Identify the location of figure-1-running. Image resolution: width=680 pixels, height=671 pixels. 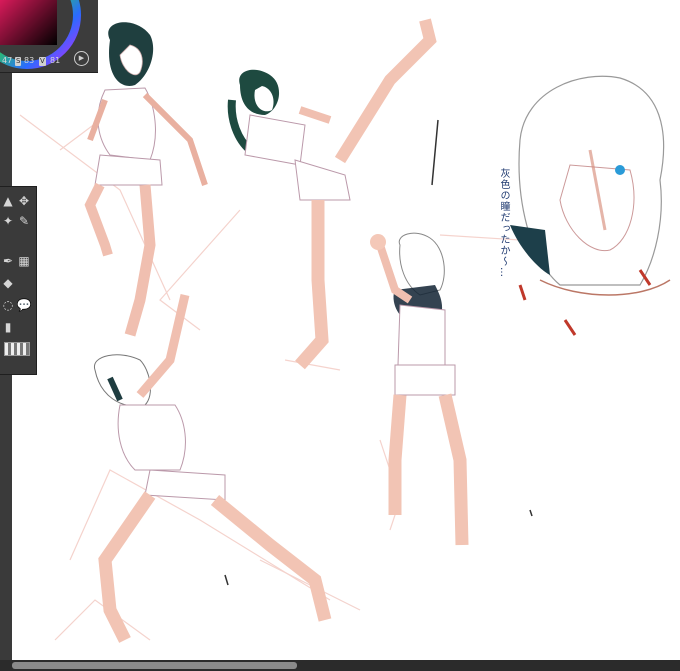
(146, 179).